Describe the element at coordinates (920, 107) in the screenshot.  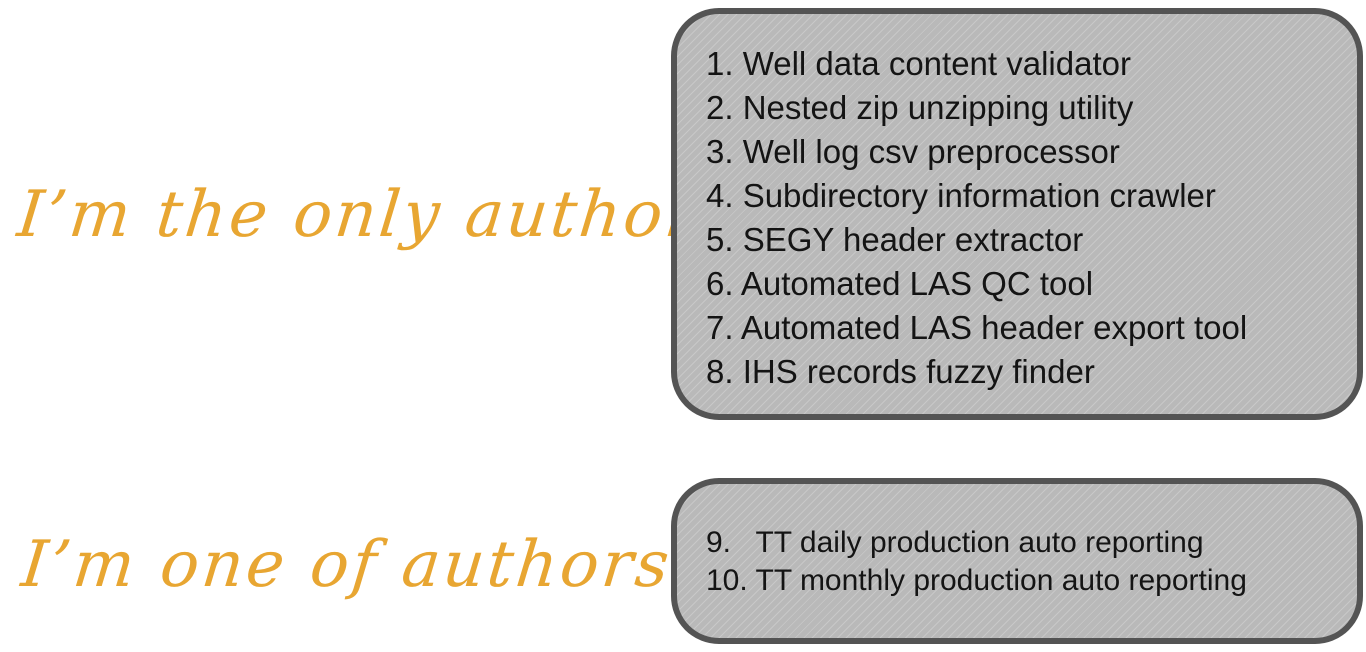
I see `list-item: 2. Nested zip unzipping utility` at that location.